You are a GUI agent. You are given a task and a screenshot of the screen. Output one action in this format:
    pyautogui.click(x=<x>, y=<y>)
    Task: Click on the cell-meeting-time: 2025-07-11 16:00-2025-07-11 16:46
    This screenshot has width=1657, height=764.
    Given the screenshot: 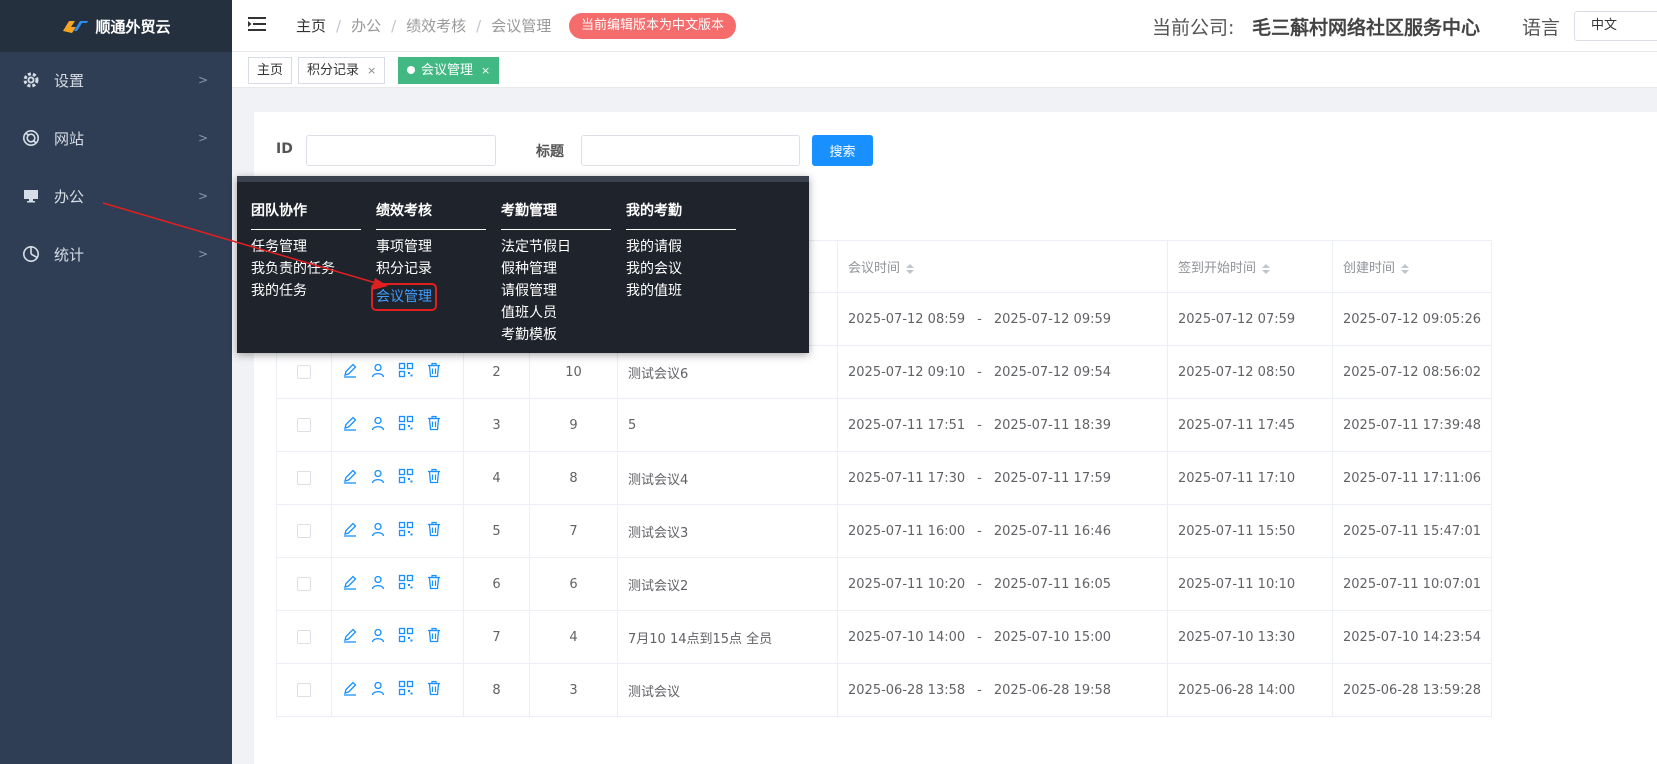 What is the action you would take?
    pyautogui.click(x=1002, y=531)
    